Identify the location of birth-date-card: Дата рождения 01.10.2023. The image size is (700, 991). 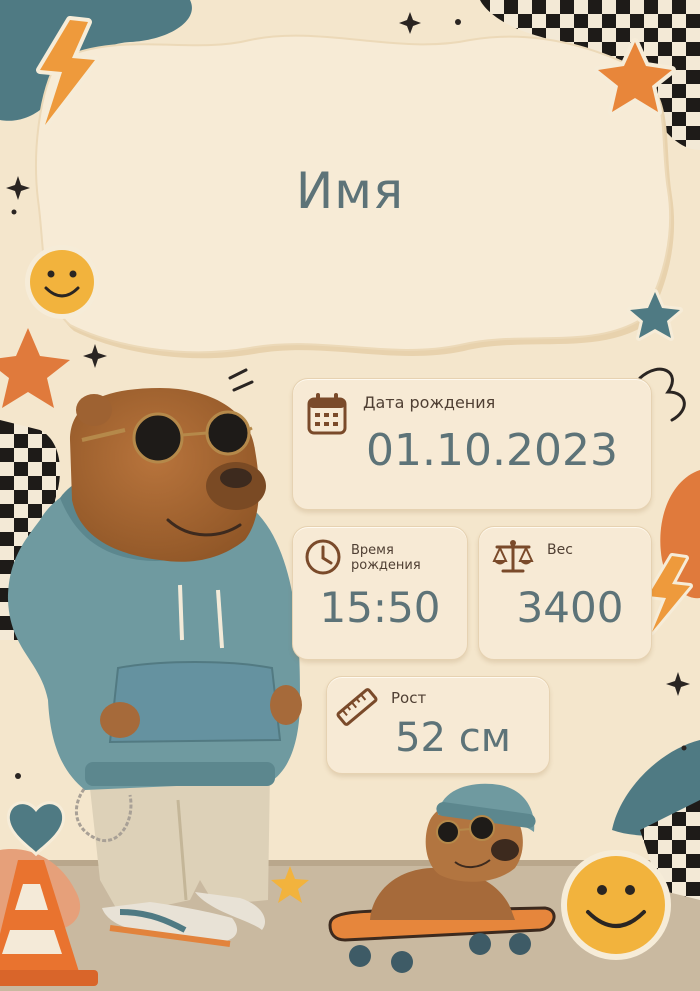
(472, 444).